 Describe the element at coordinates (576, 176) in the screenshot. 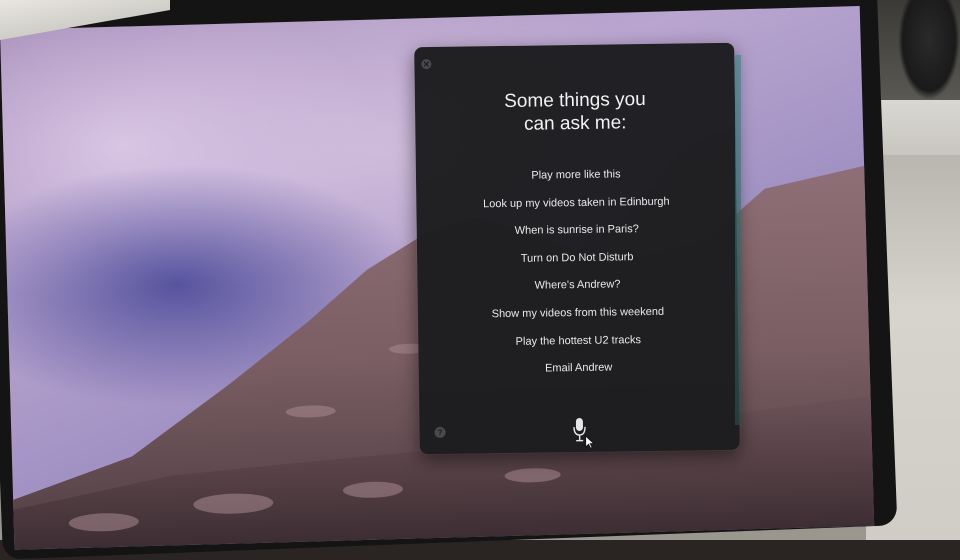

I see `suggestion-item: Play more like this` at that location.